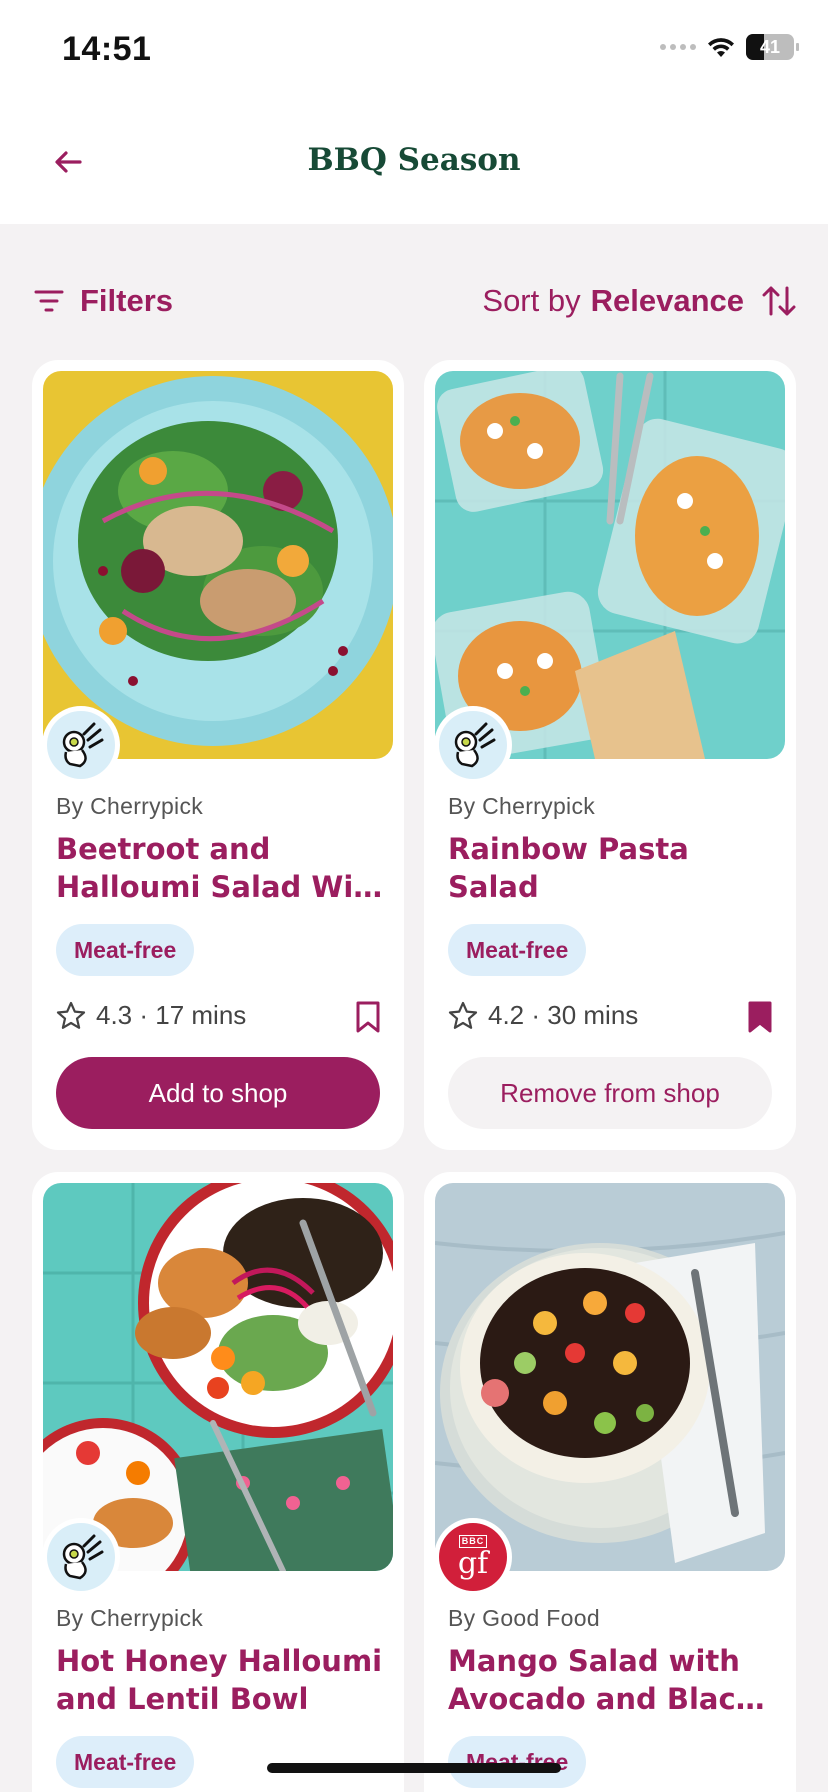 This screenshot has height=1792, width=828. What do you see at coordinates (414, 50) in the screenshot?
I see `status-bar: 14:51 41` at bounding box center [414, 50].